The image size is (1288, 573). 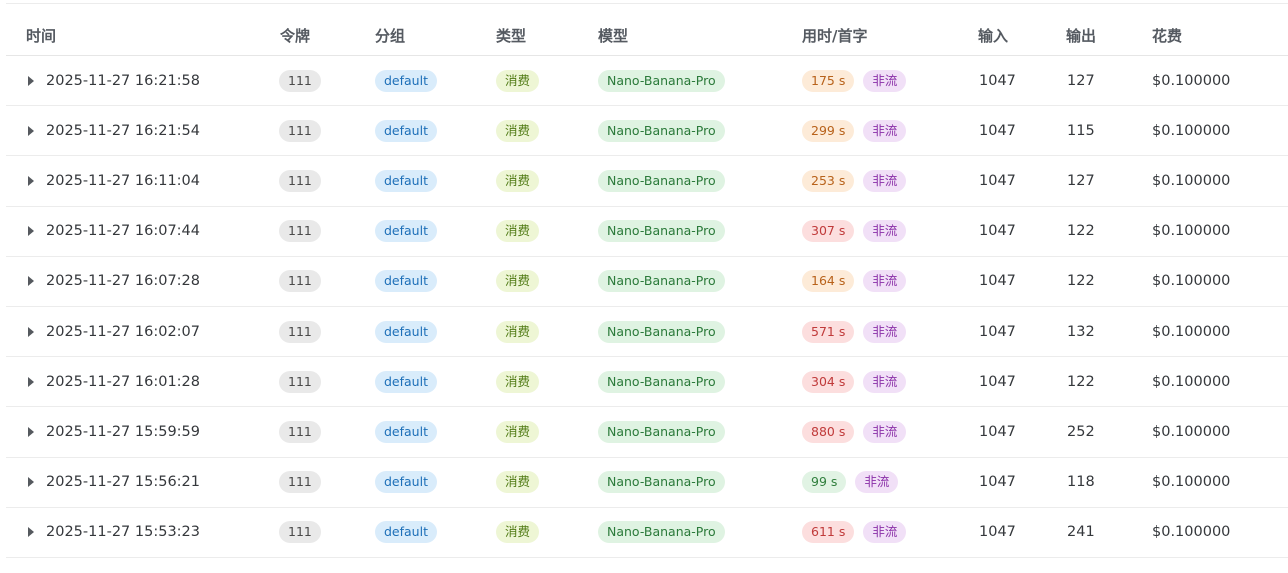 What do you see at coordinates (834, 35) in the screenshot?
I see `column-header-duration: 用时/首字` at bounding box center [834, 35].